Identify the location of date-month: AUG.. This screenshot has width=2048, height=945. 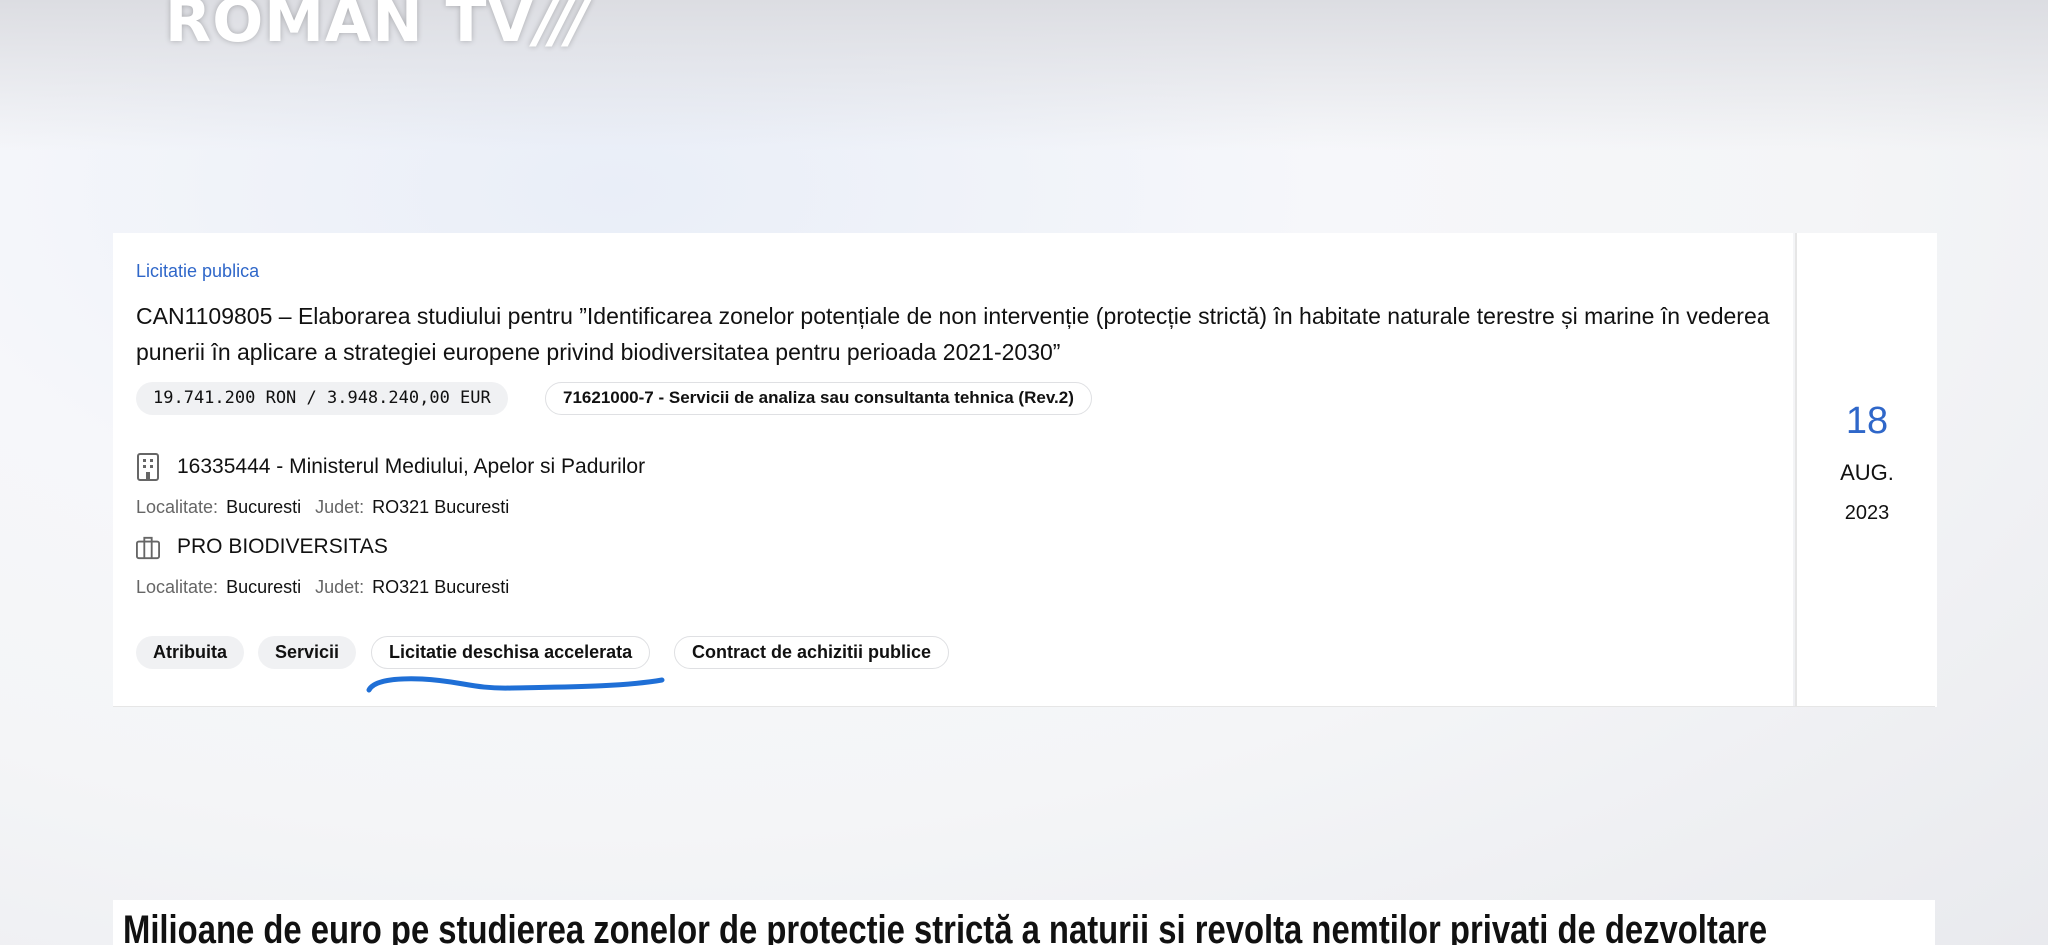
(1867, 472).